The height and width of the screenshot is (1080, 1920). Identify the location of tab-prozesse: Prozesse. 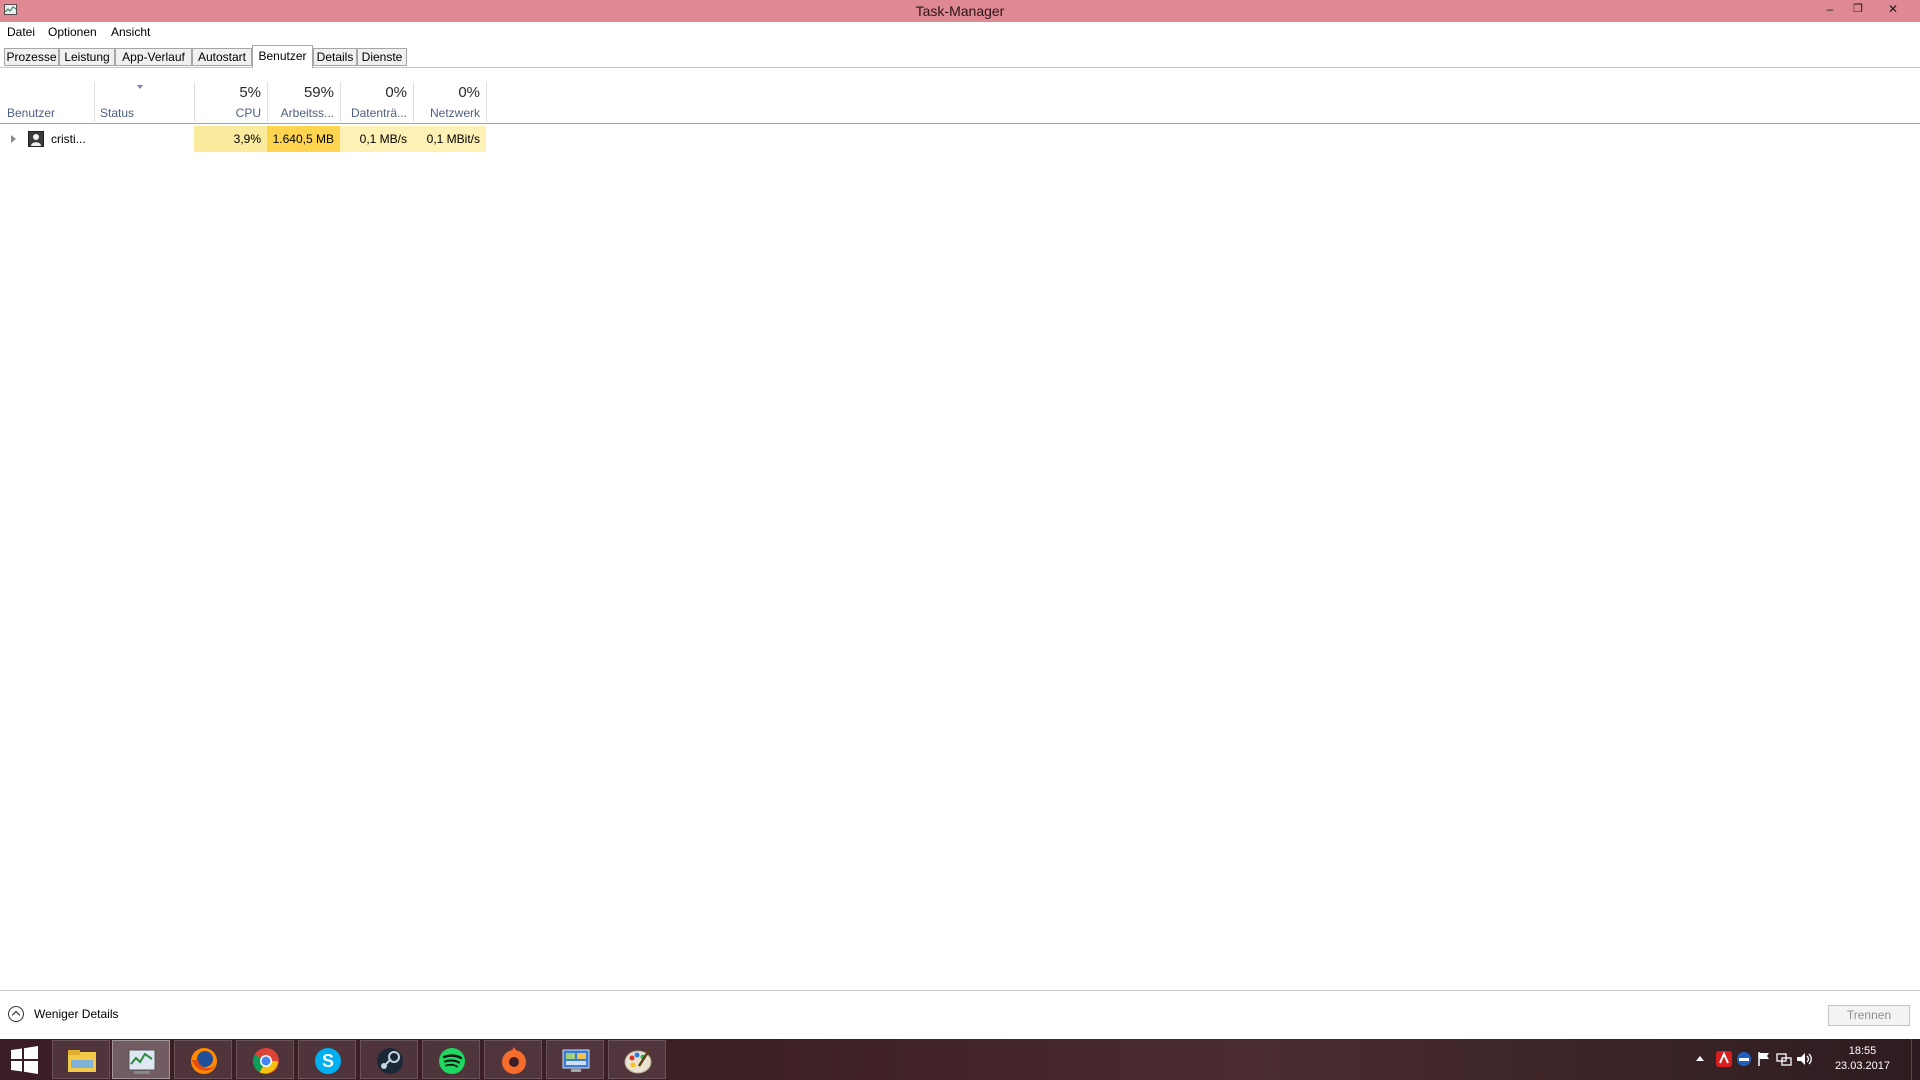
(31, 57).